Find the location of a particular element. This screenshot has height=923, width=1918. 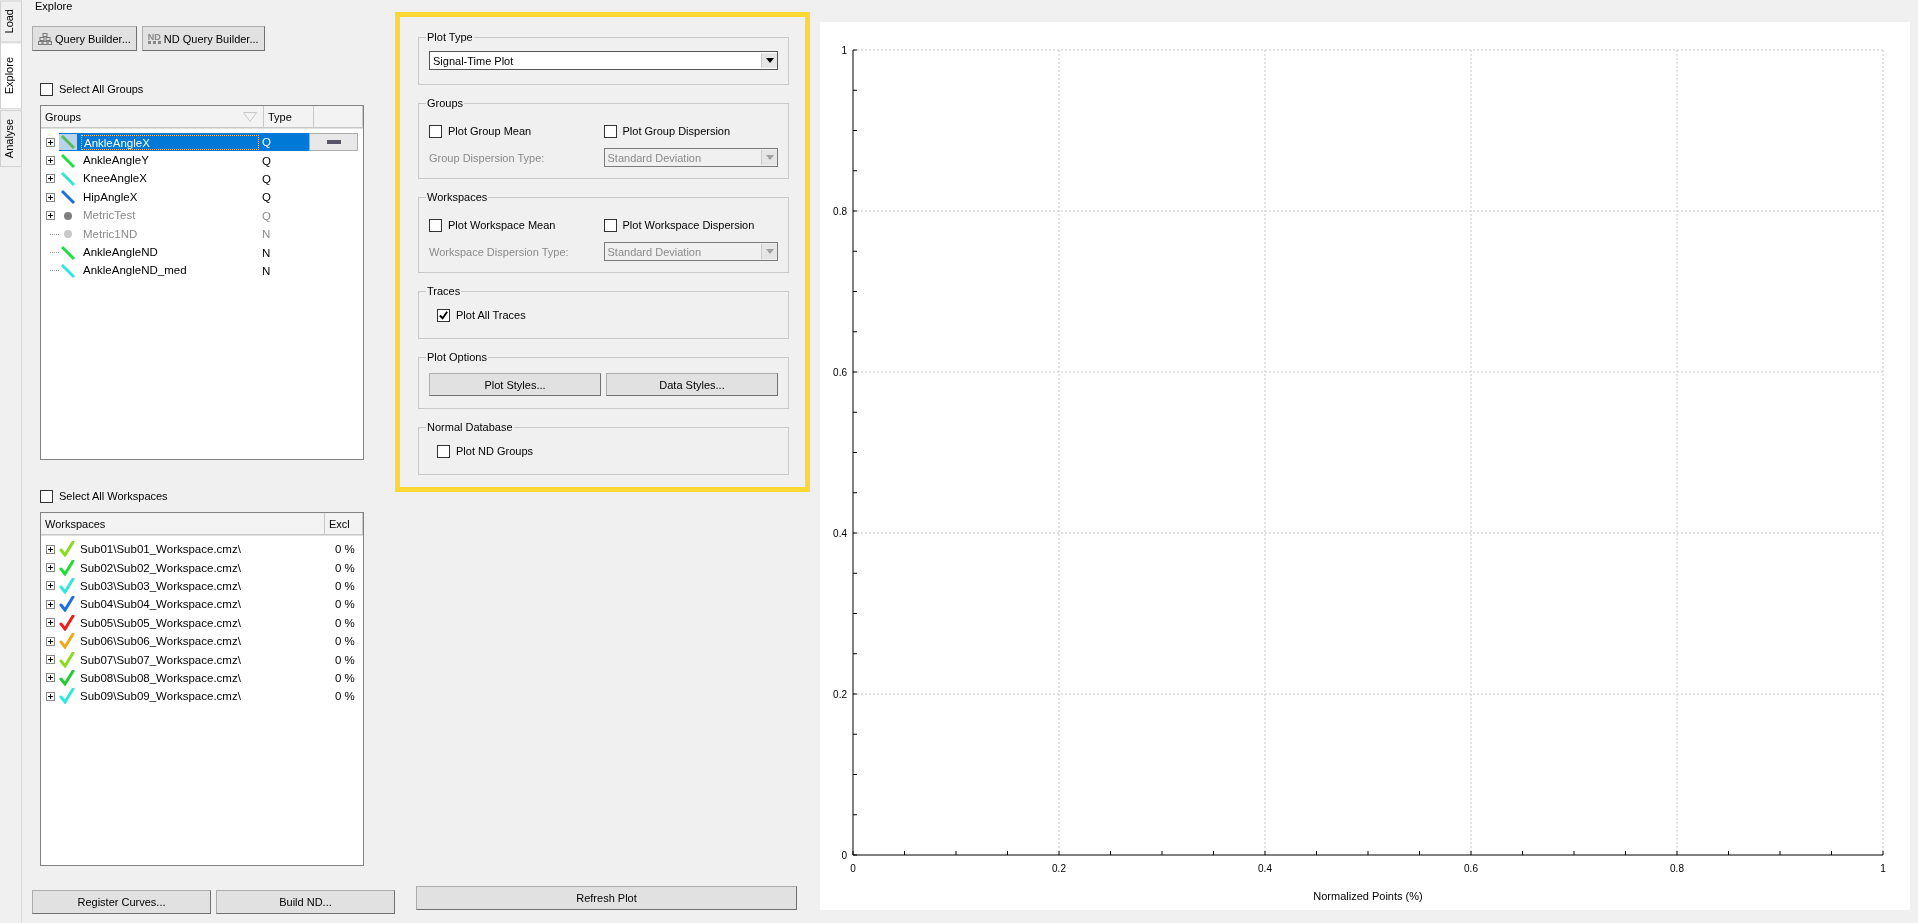

workspace-name: Sub03\Sub03_Workspace.cmz\ is located at coordinates (207, 585).